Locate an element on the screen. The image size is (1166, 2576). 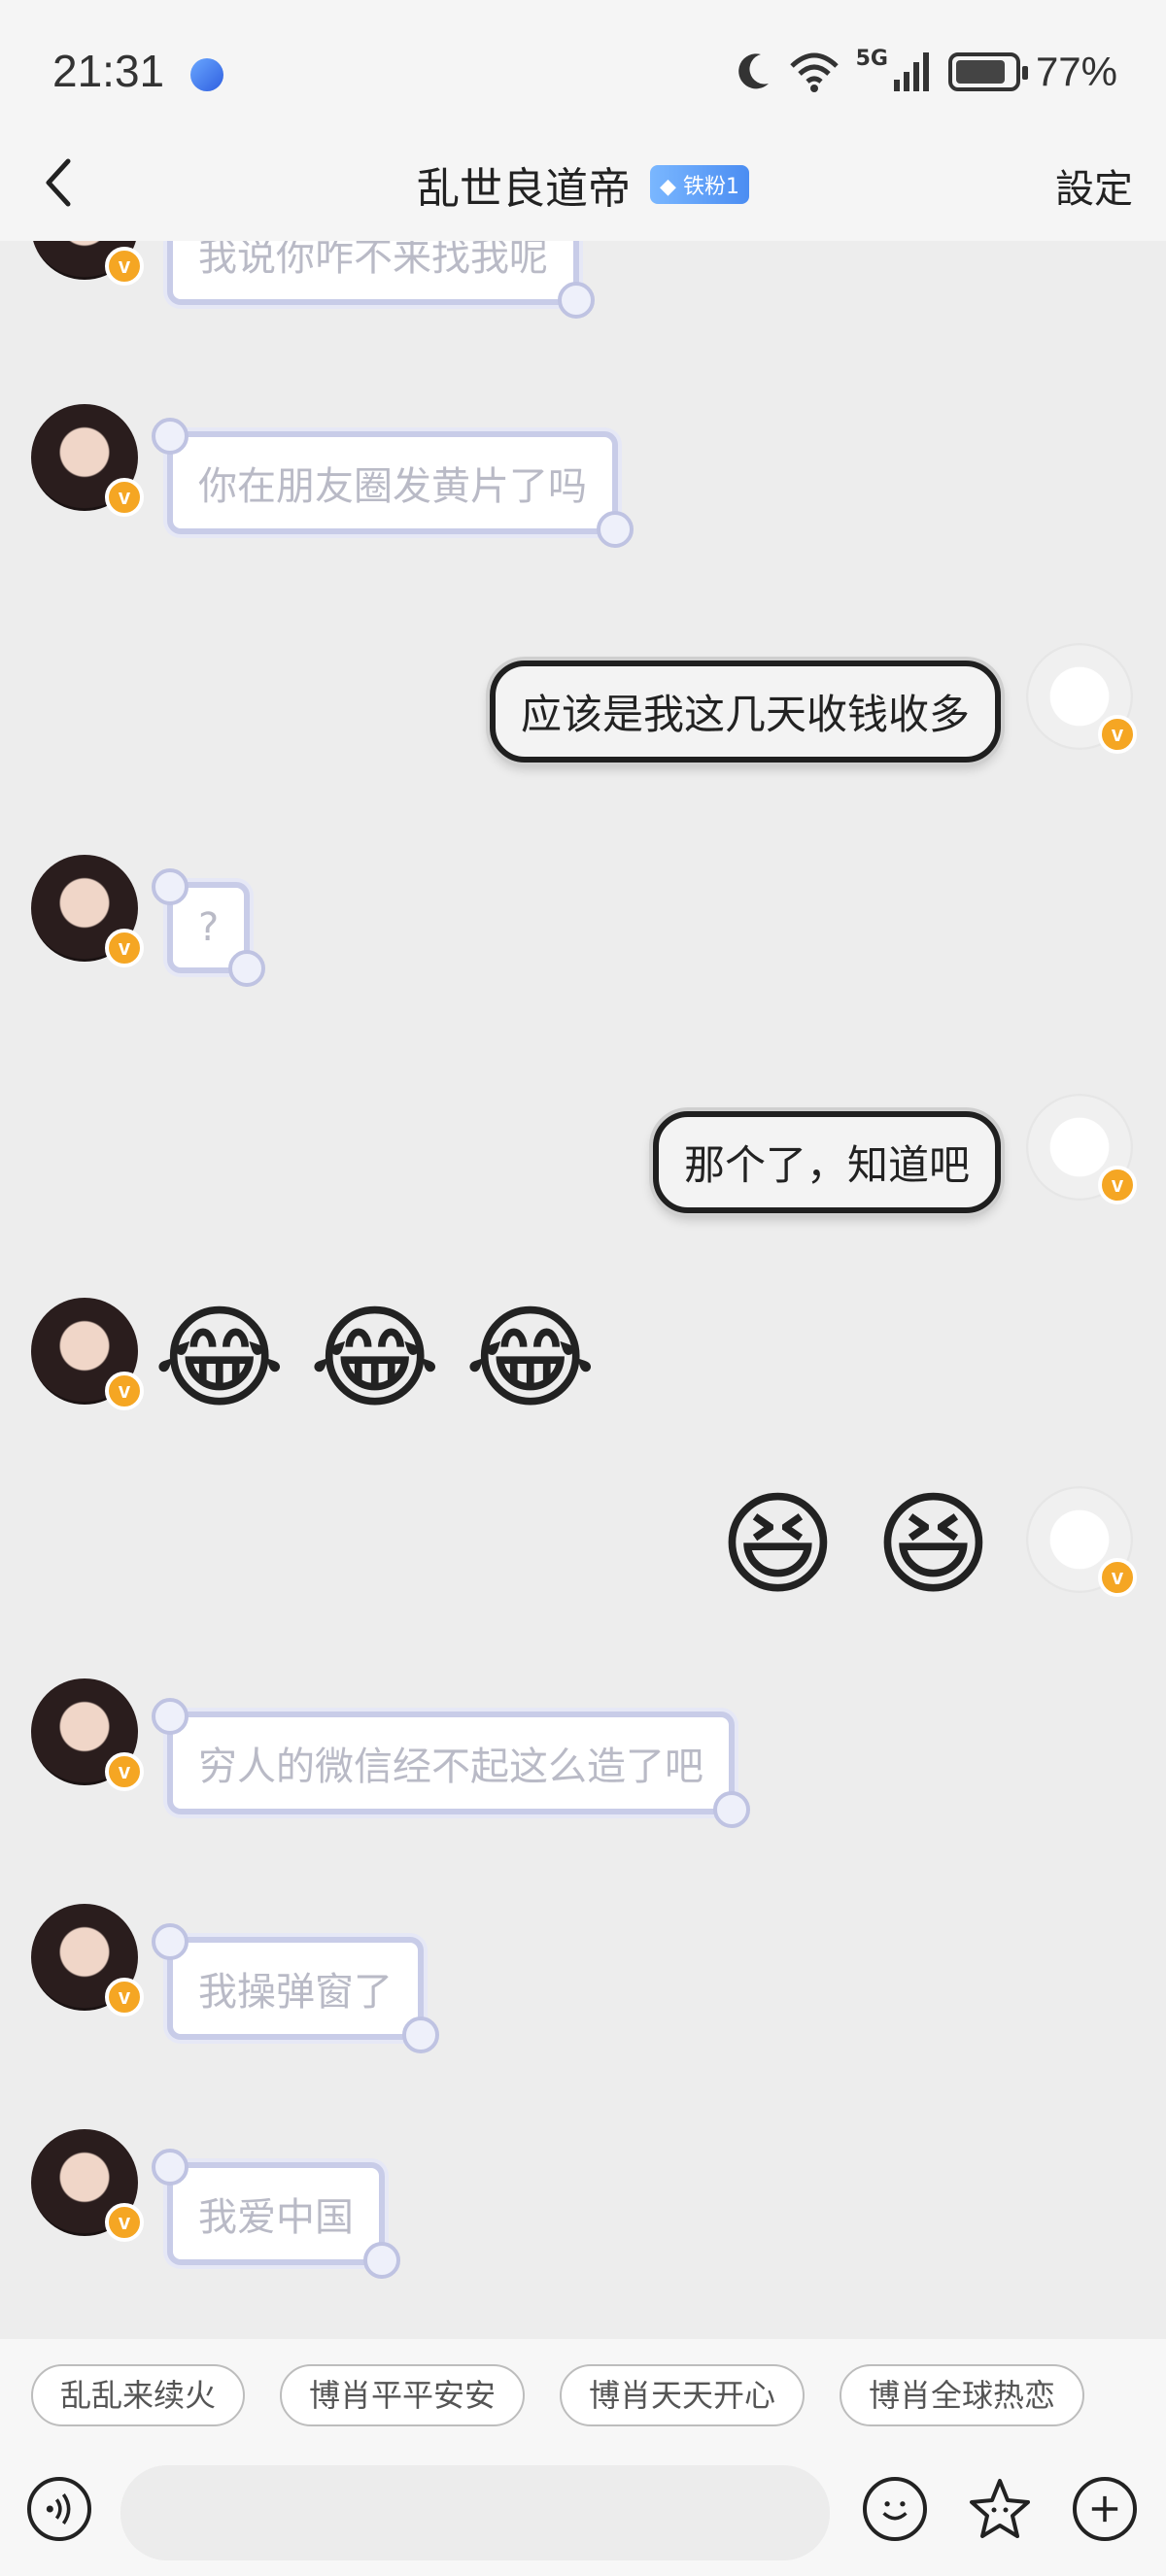
message-bubble: 我说你咋不来找我呢 is located at coordinates (381, 280).